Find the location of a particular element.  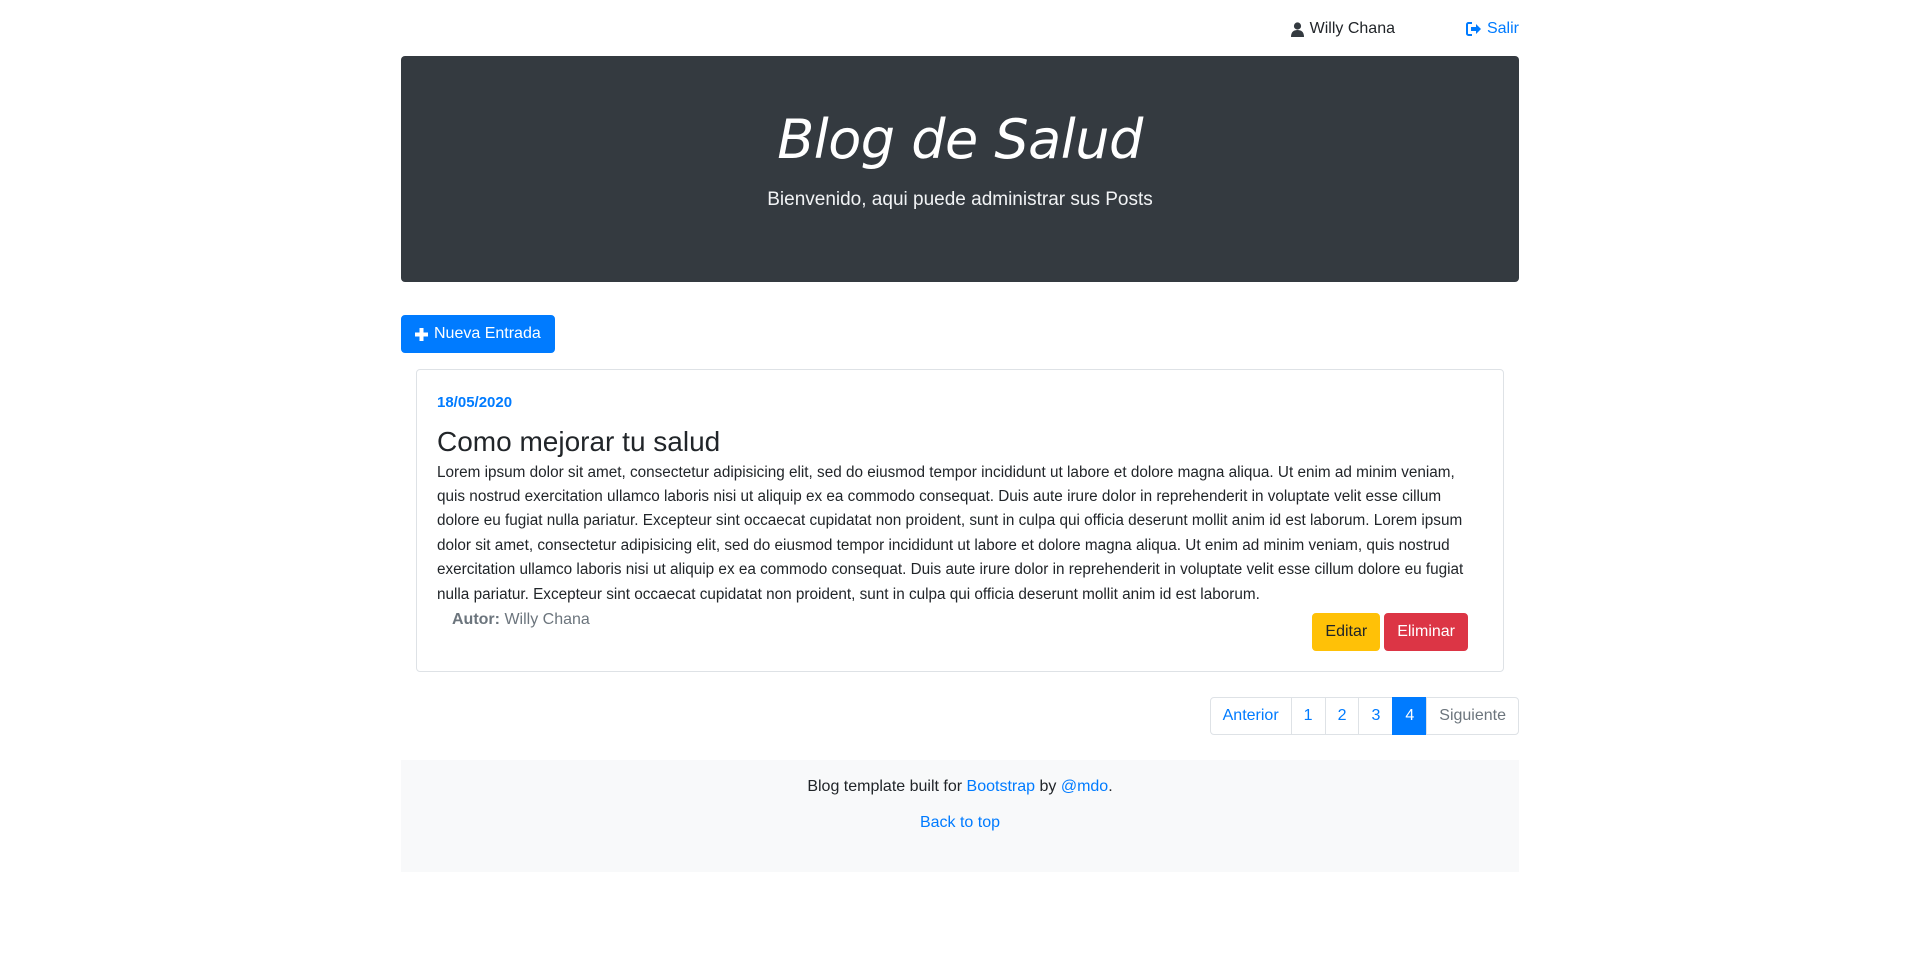

logout-link: Salir is located at coordinates (1492, 29).